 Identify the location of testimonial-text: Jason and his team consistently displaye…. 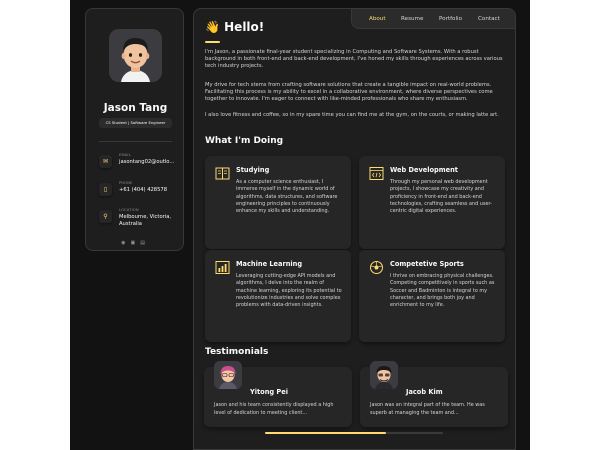
(274, 409).